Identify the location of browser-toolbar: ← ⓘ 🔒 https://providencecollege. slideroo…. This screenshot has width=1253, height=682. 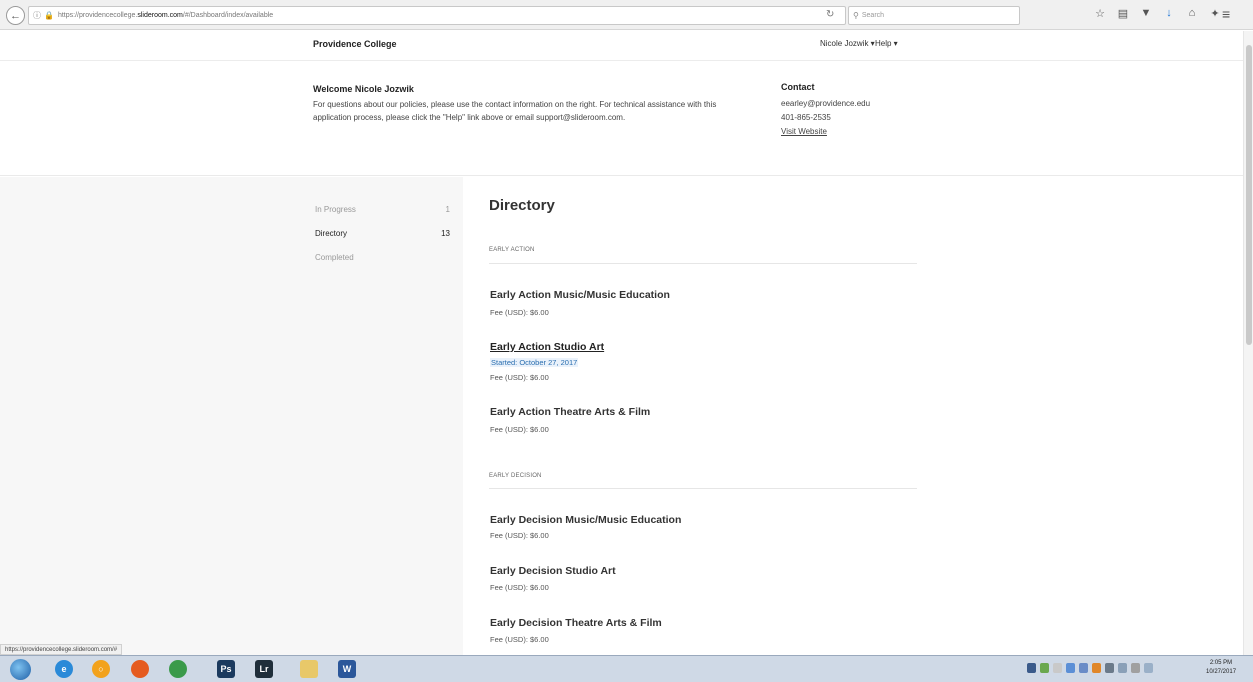
(626, 15).